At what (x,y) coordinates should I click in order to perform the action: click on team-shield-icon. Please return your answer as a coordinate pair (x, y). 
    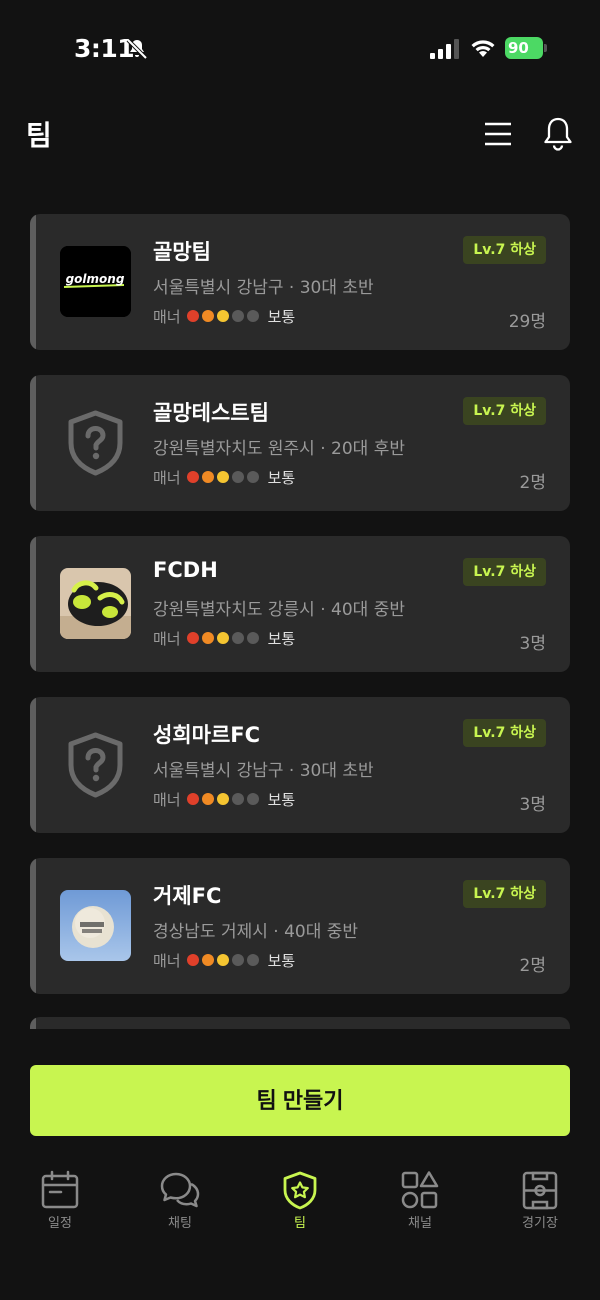
    Looking at the image, I should click on (300, 1190).